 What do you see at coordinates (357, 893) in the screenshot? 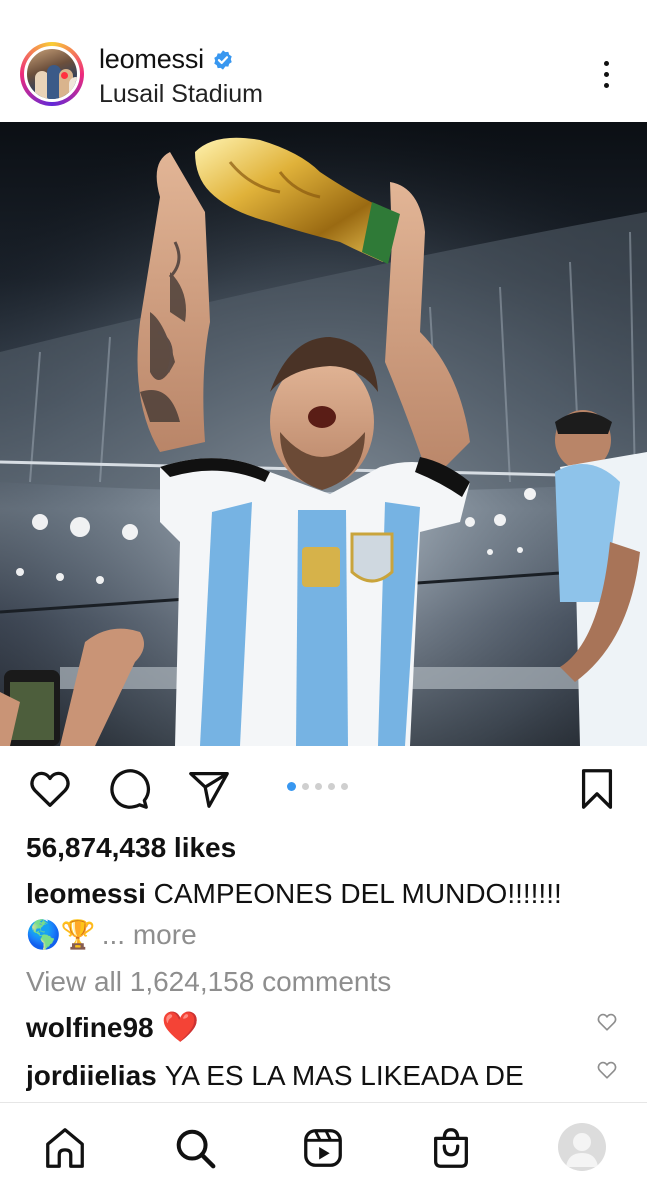
I see `caption-text: CAMPEONES DEL MUNDO!!!!!!!` at bounding box center [357, 893].